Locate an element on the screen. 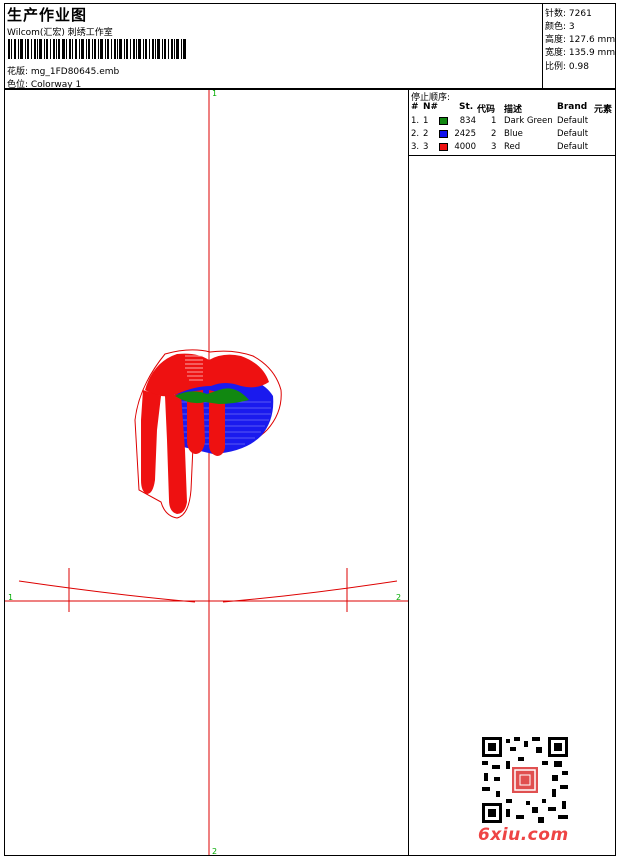 This screenshot has width=620, height=860. page-title: 生产作业图 is located at coordinates (47, 15).